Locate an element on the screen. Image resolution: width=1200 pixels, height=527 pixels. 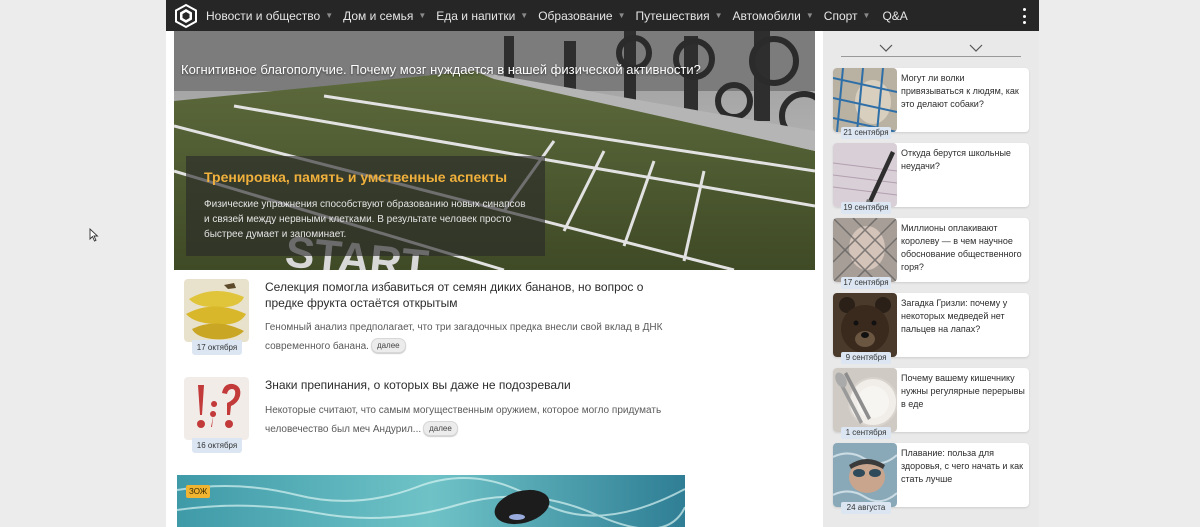
nav-item-travel: Путешествия ▼ is located at coordinates (679, 16).